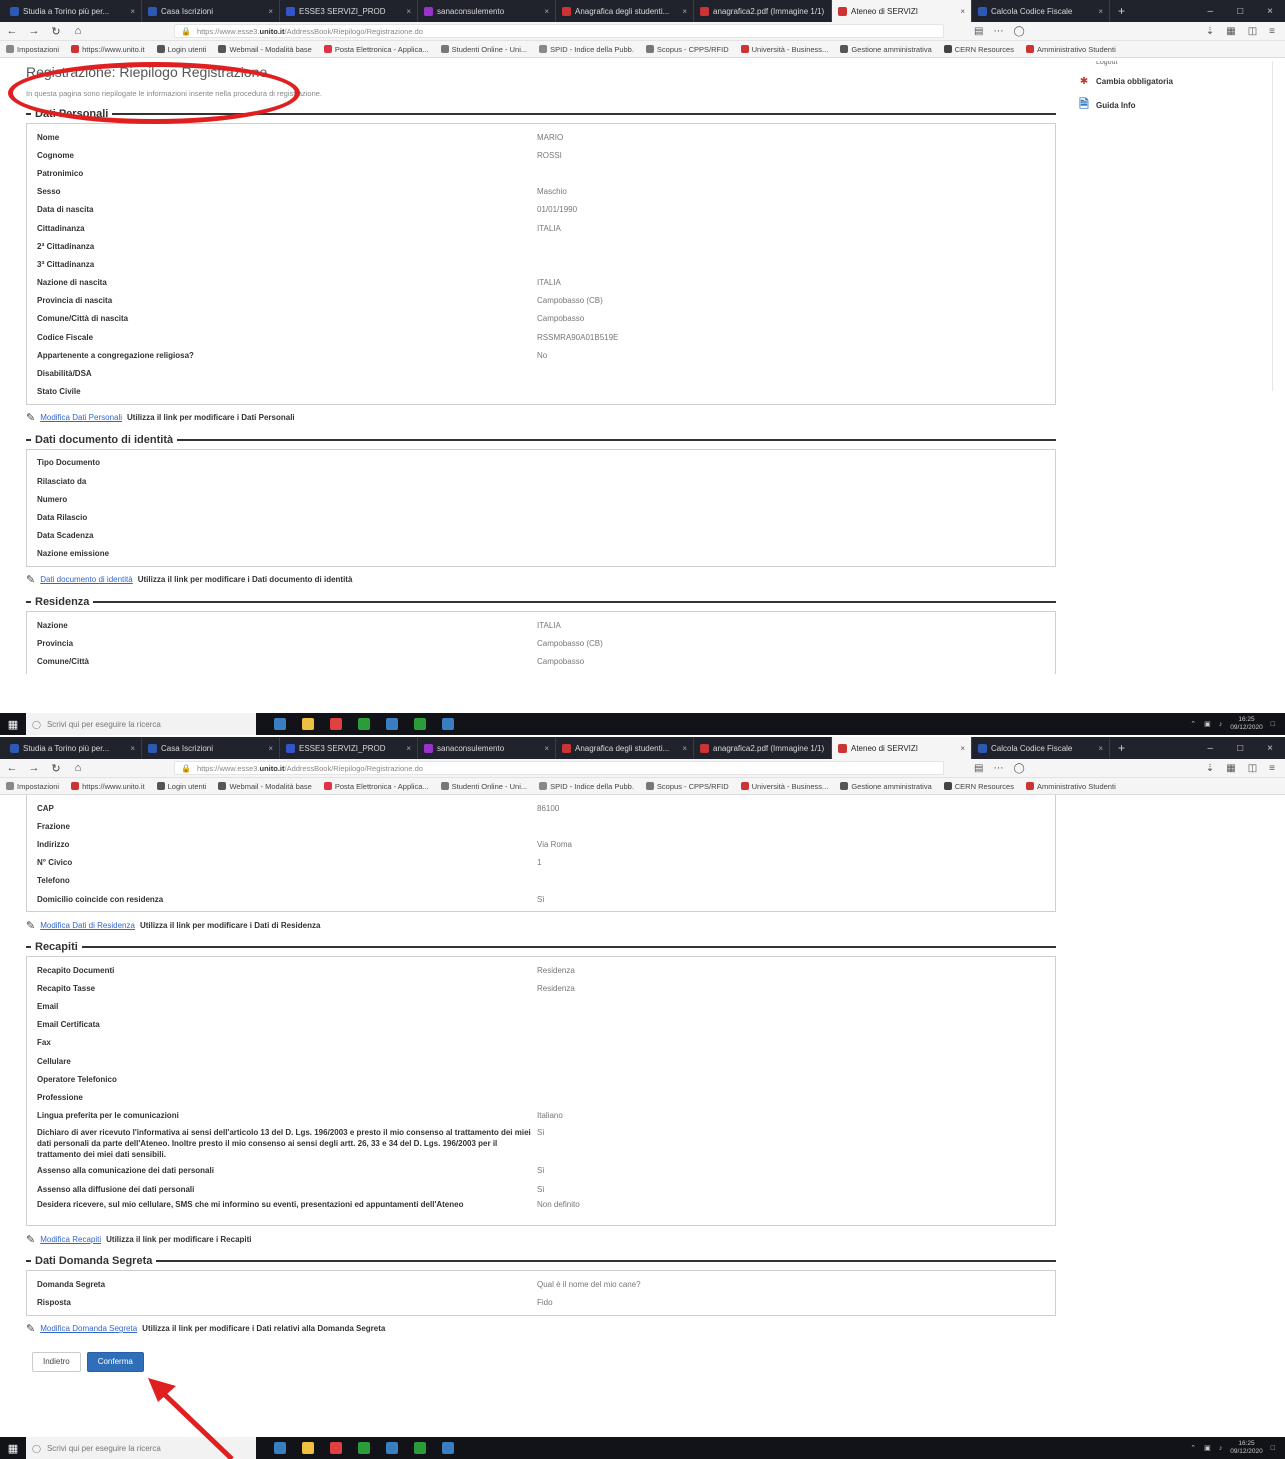 The image size is (1285, 1459). I want to click on side-menu-item-change: ✱ Cambia obbligatoria, so click(1178, 81).